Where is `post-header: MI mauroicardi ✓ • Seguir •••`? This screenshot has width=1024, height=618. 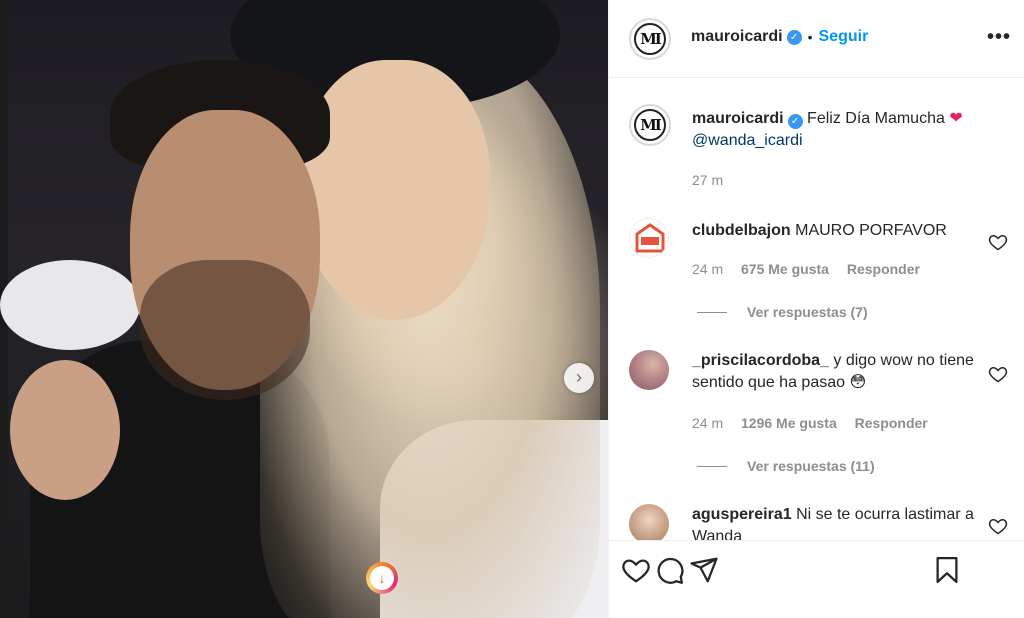
post-header: MI mauroicardi ✓ • Seguir ••• is located at coordinates (816, 39).